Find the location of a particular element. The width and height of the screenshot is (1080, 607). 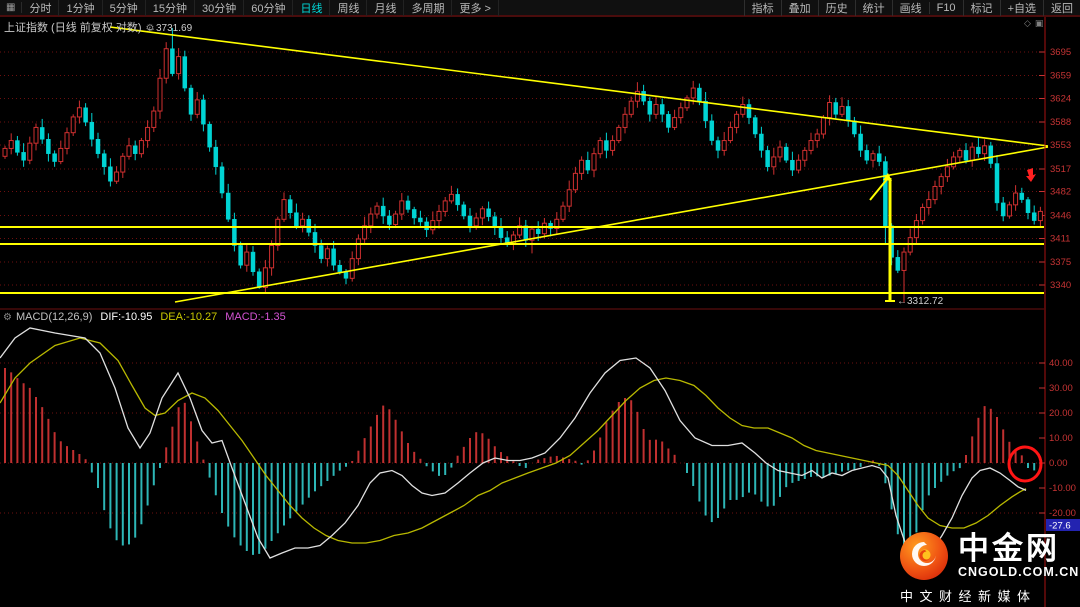

chart-title-row: 上证指数 (日线 前复权 对数) ⚙ is located at coordinates (79, 27).